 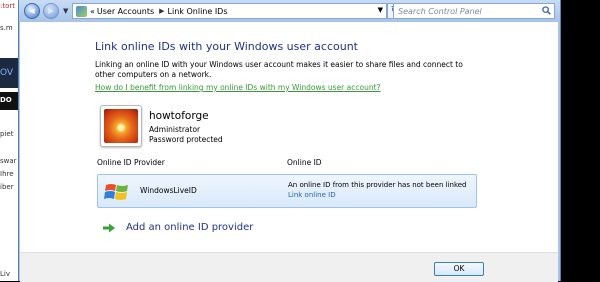 What do you see at coordinates (92, 11) in the screenshot?
I see `breadcrumb-overflow: «` at bounding box center [92, 11].